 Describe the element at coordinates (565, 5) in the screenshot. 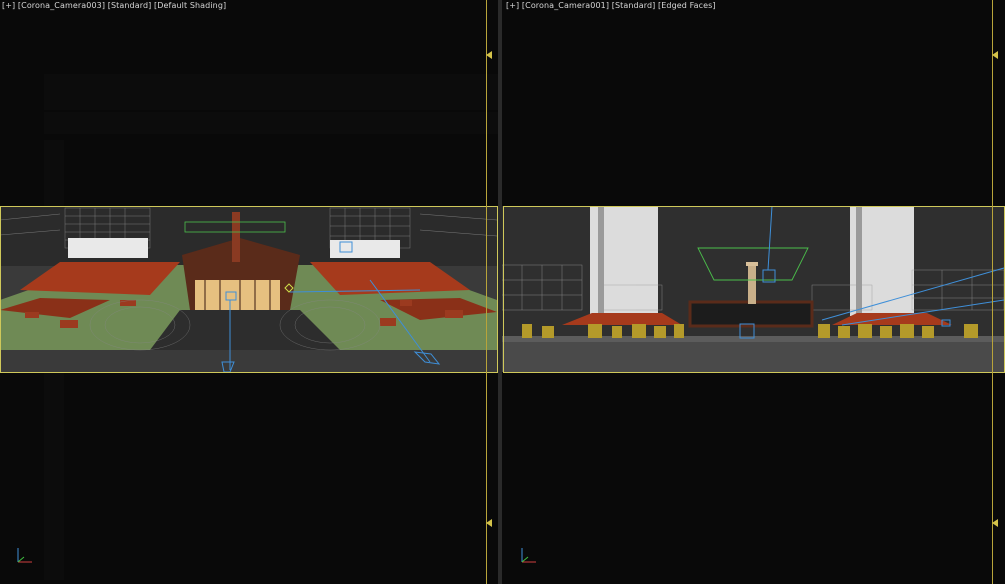

I see `viewport-camera-menu: [Corona_Camera001]` at that location.